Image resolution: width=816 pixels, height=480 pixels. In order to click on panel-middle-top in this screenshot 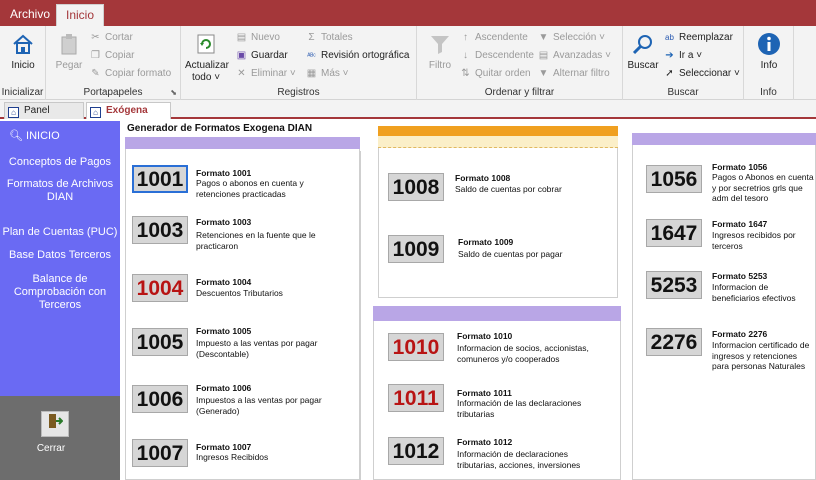, I will do `click(498, 212)`.